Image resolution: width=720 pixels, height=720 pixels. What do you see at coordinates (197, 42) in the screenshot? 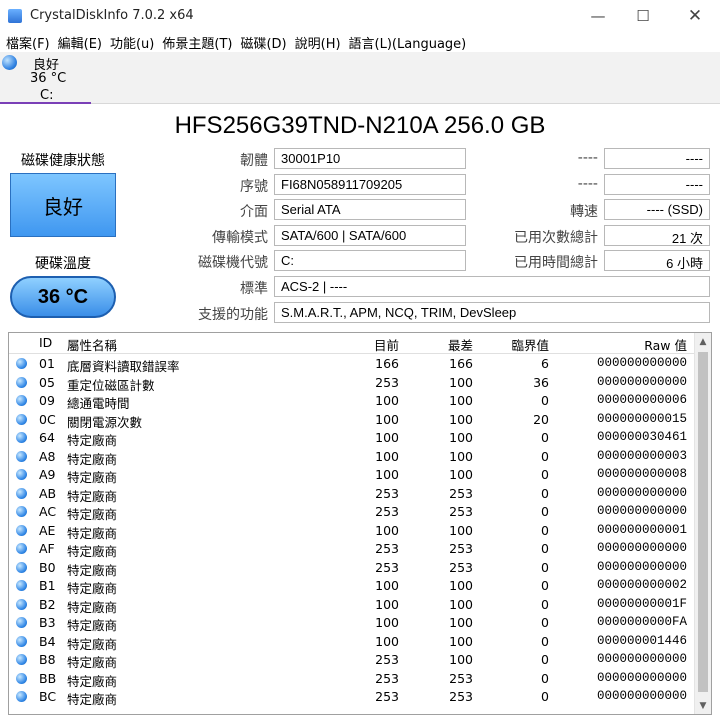
I see `menu-theme: 佈景主題(T)` at bounding box center [197, 42].